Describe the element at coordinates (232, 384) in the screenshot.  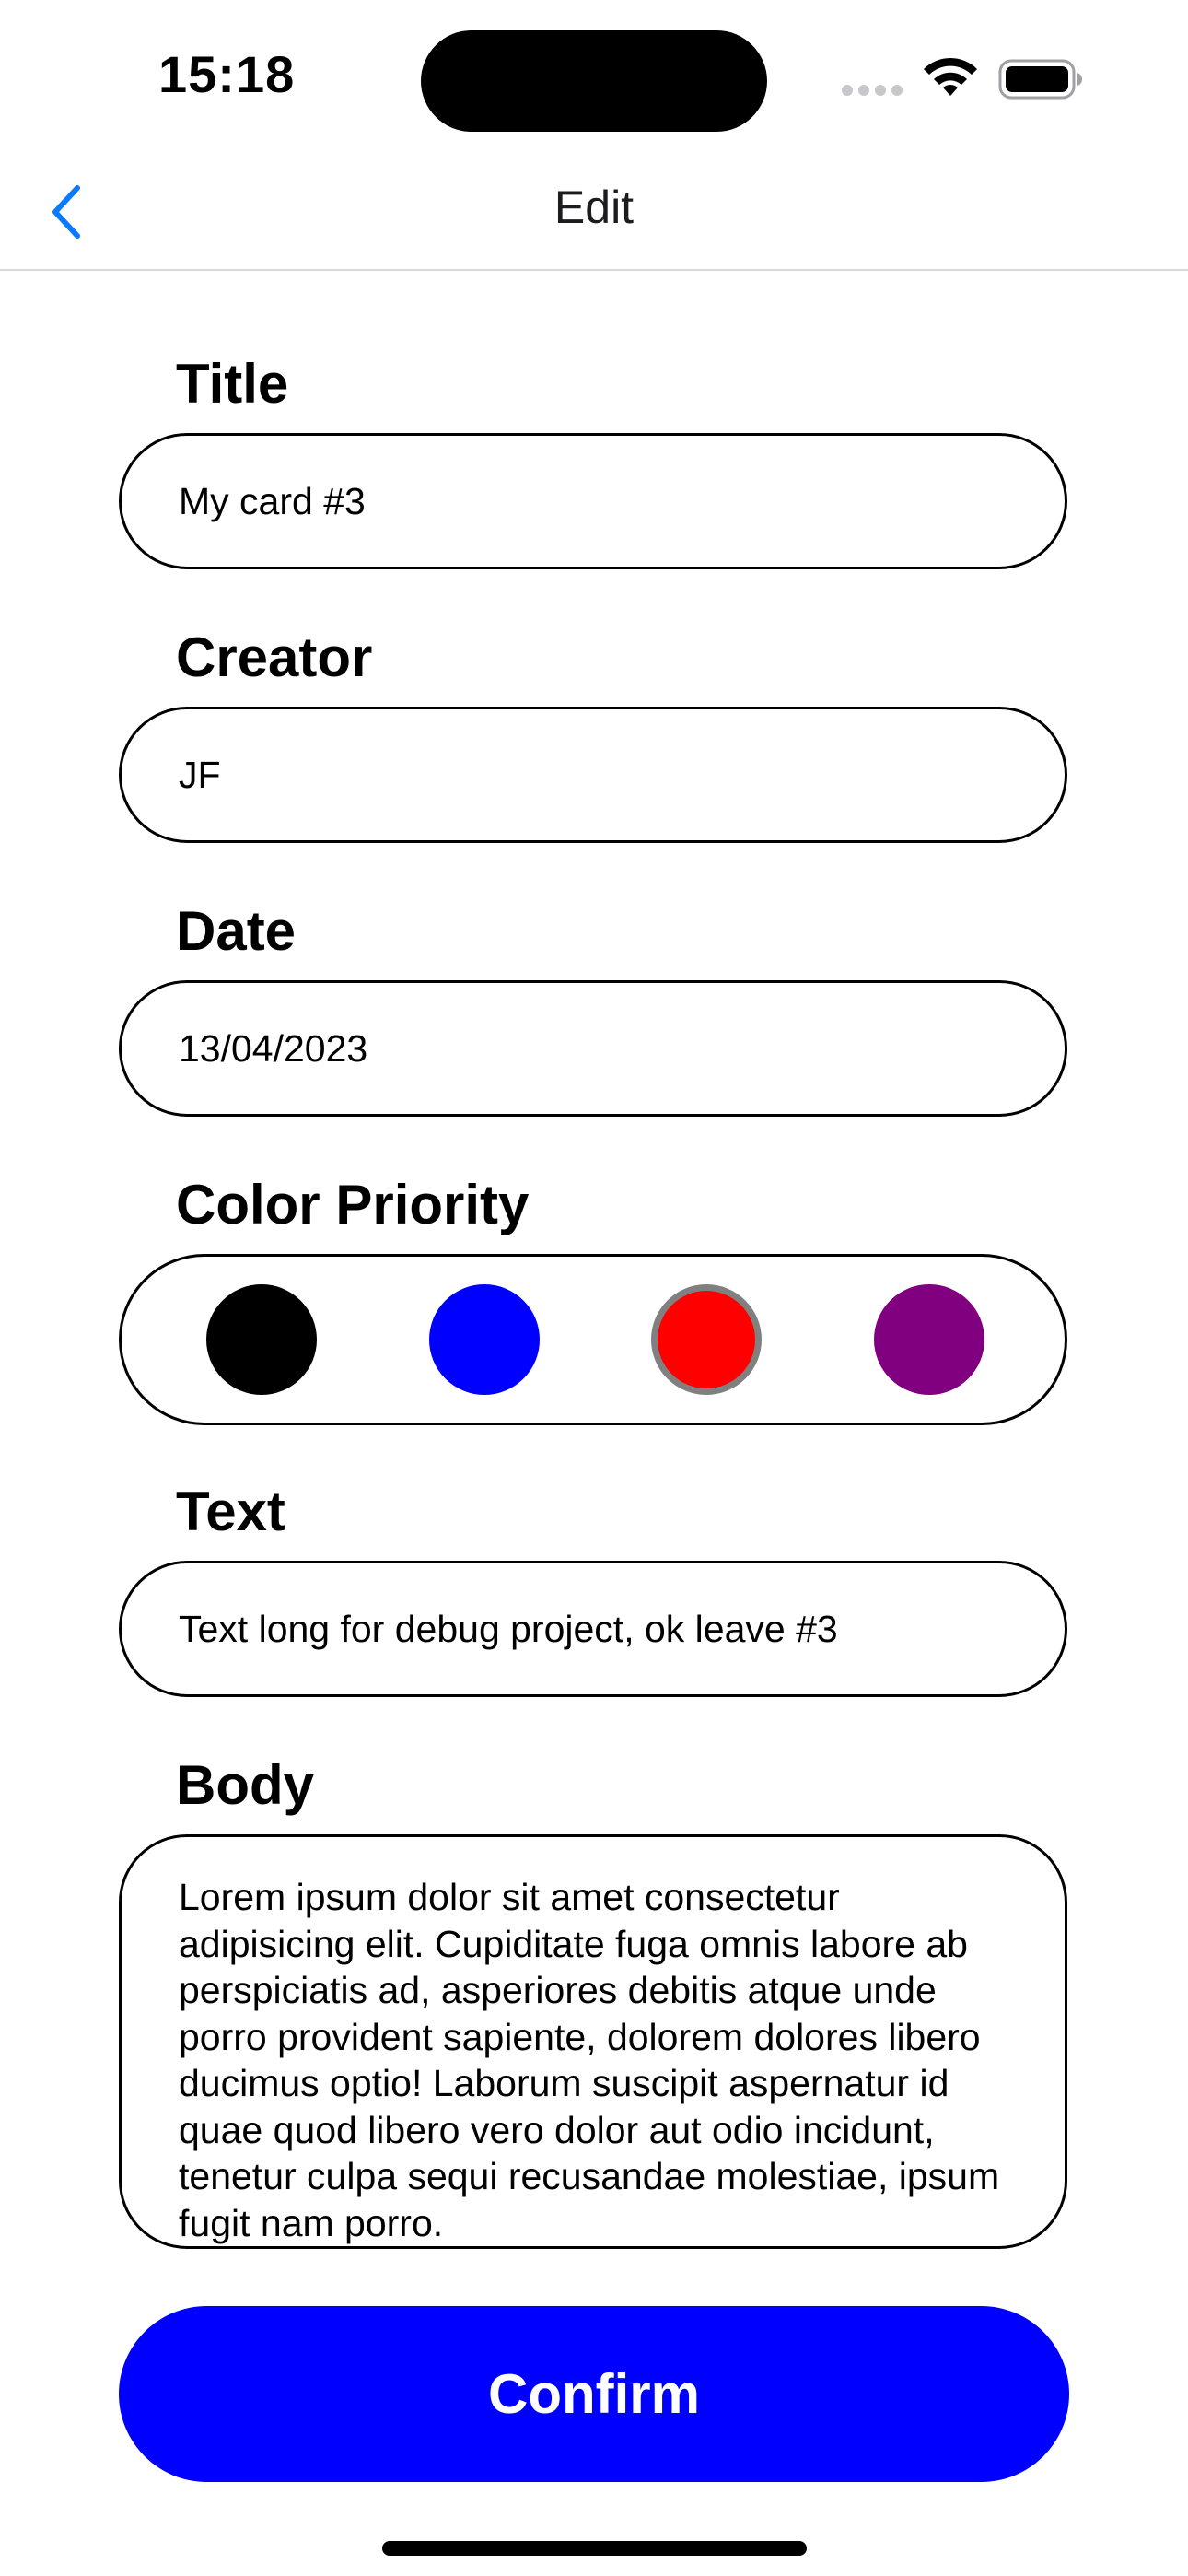
I see `title-label: Title` at that location.